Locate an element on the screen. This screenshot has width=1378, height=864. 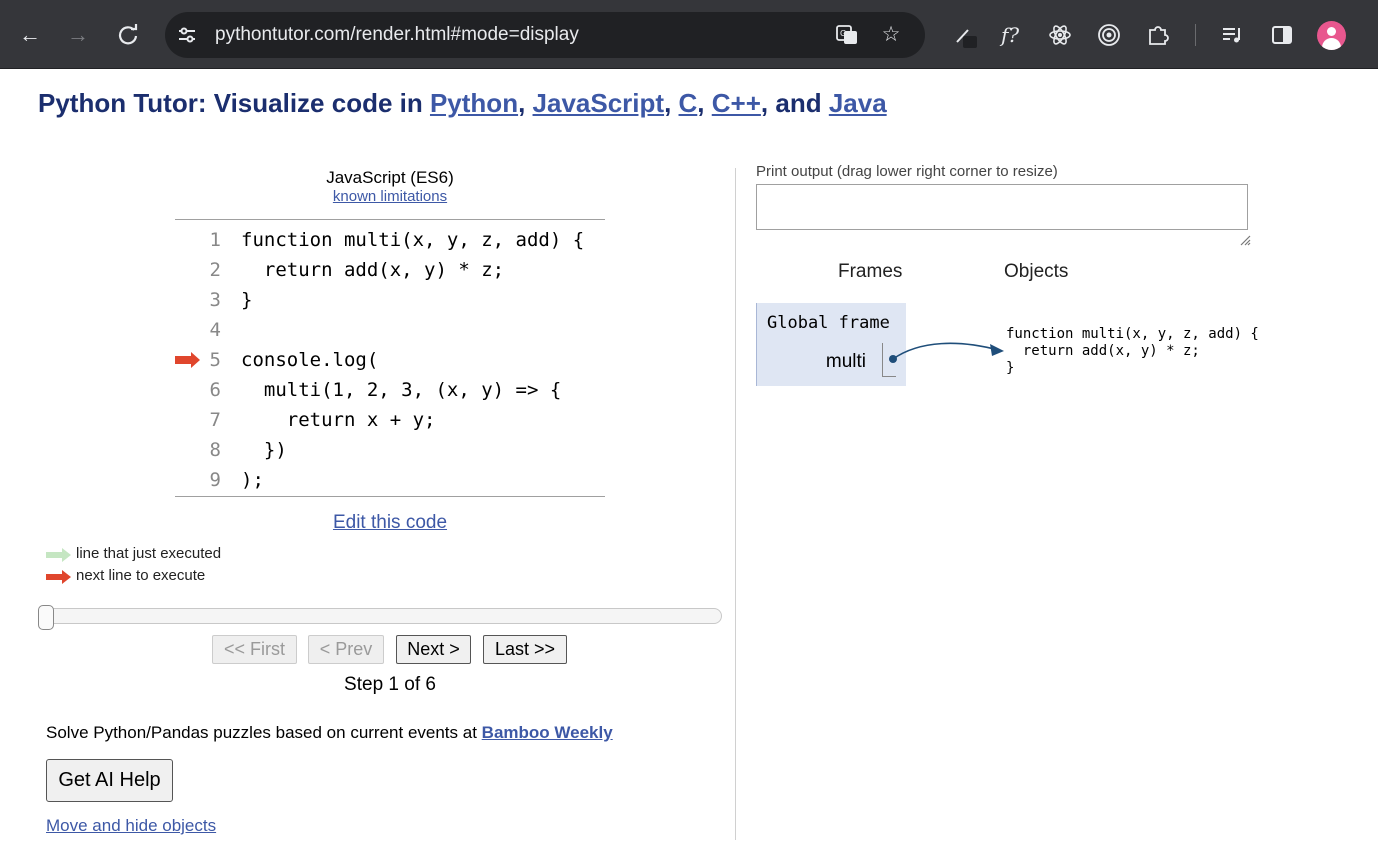
line-number: 2 is located at coordinates (215, 270).